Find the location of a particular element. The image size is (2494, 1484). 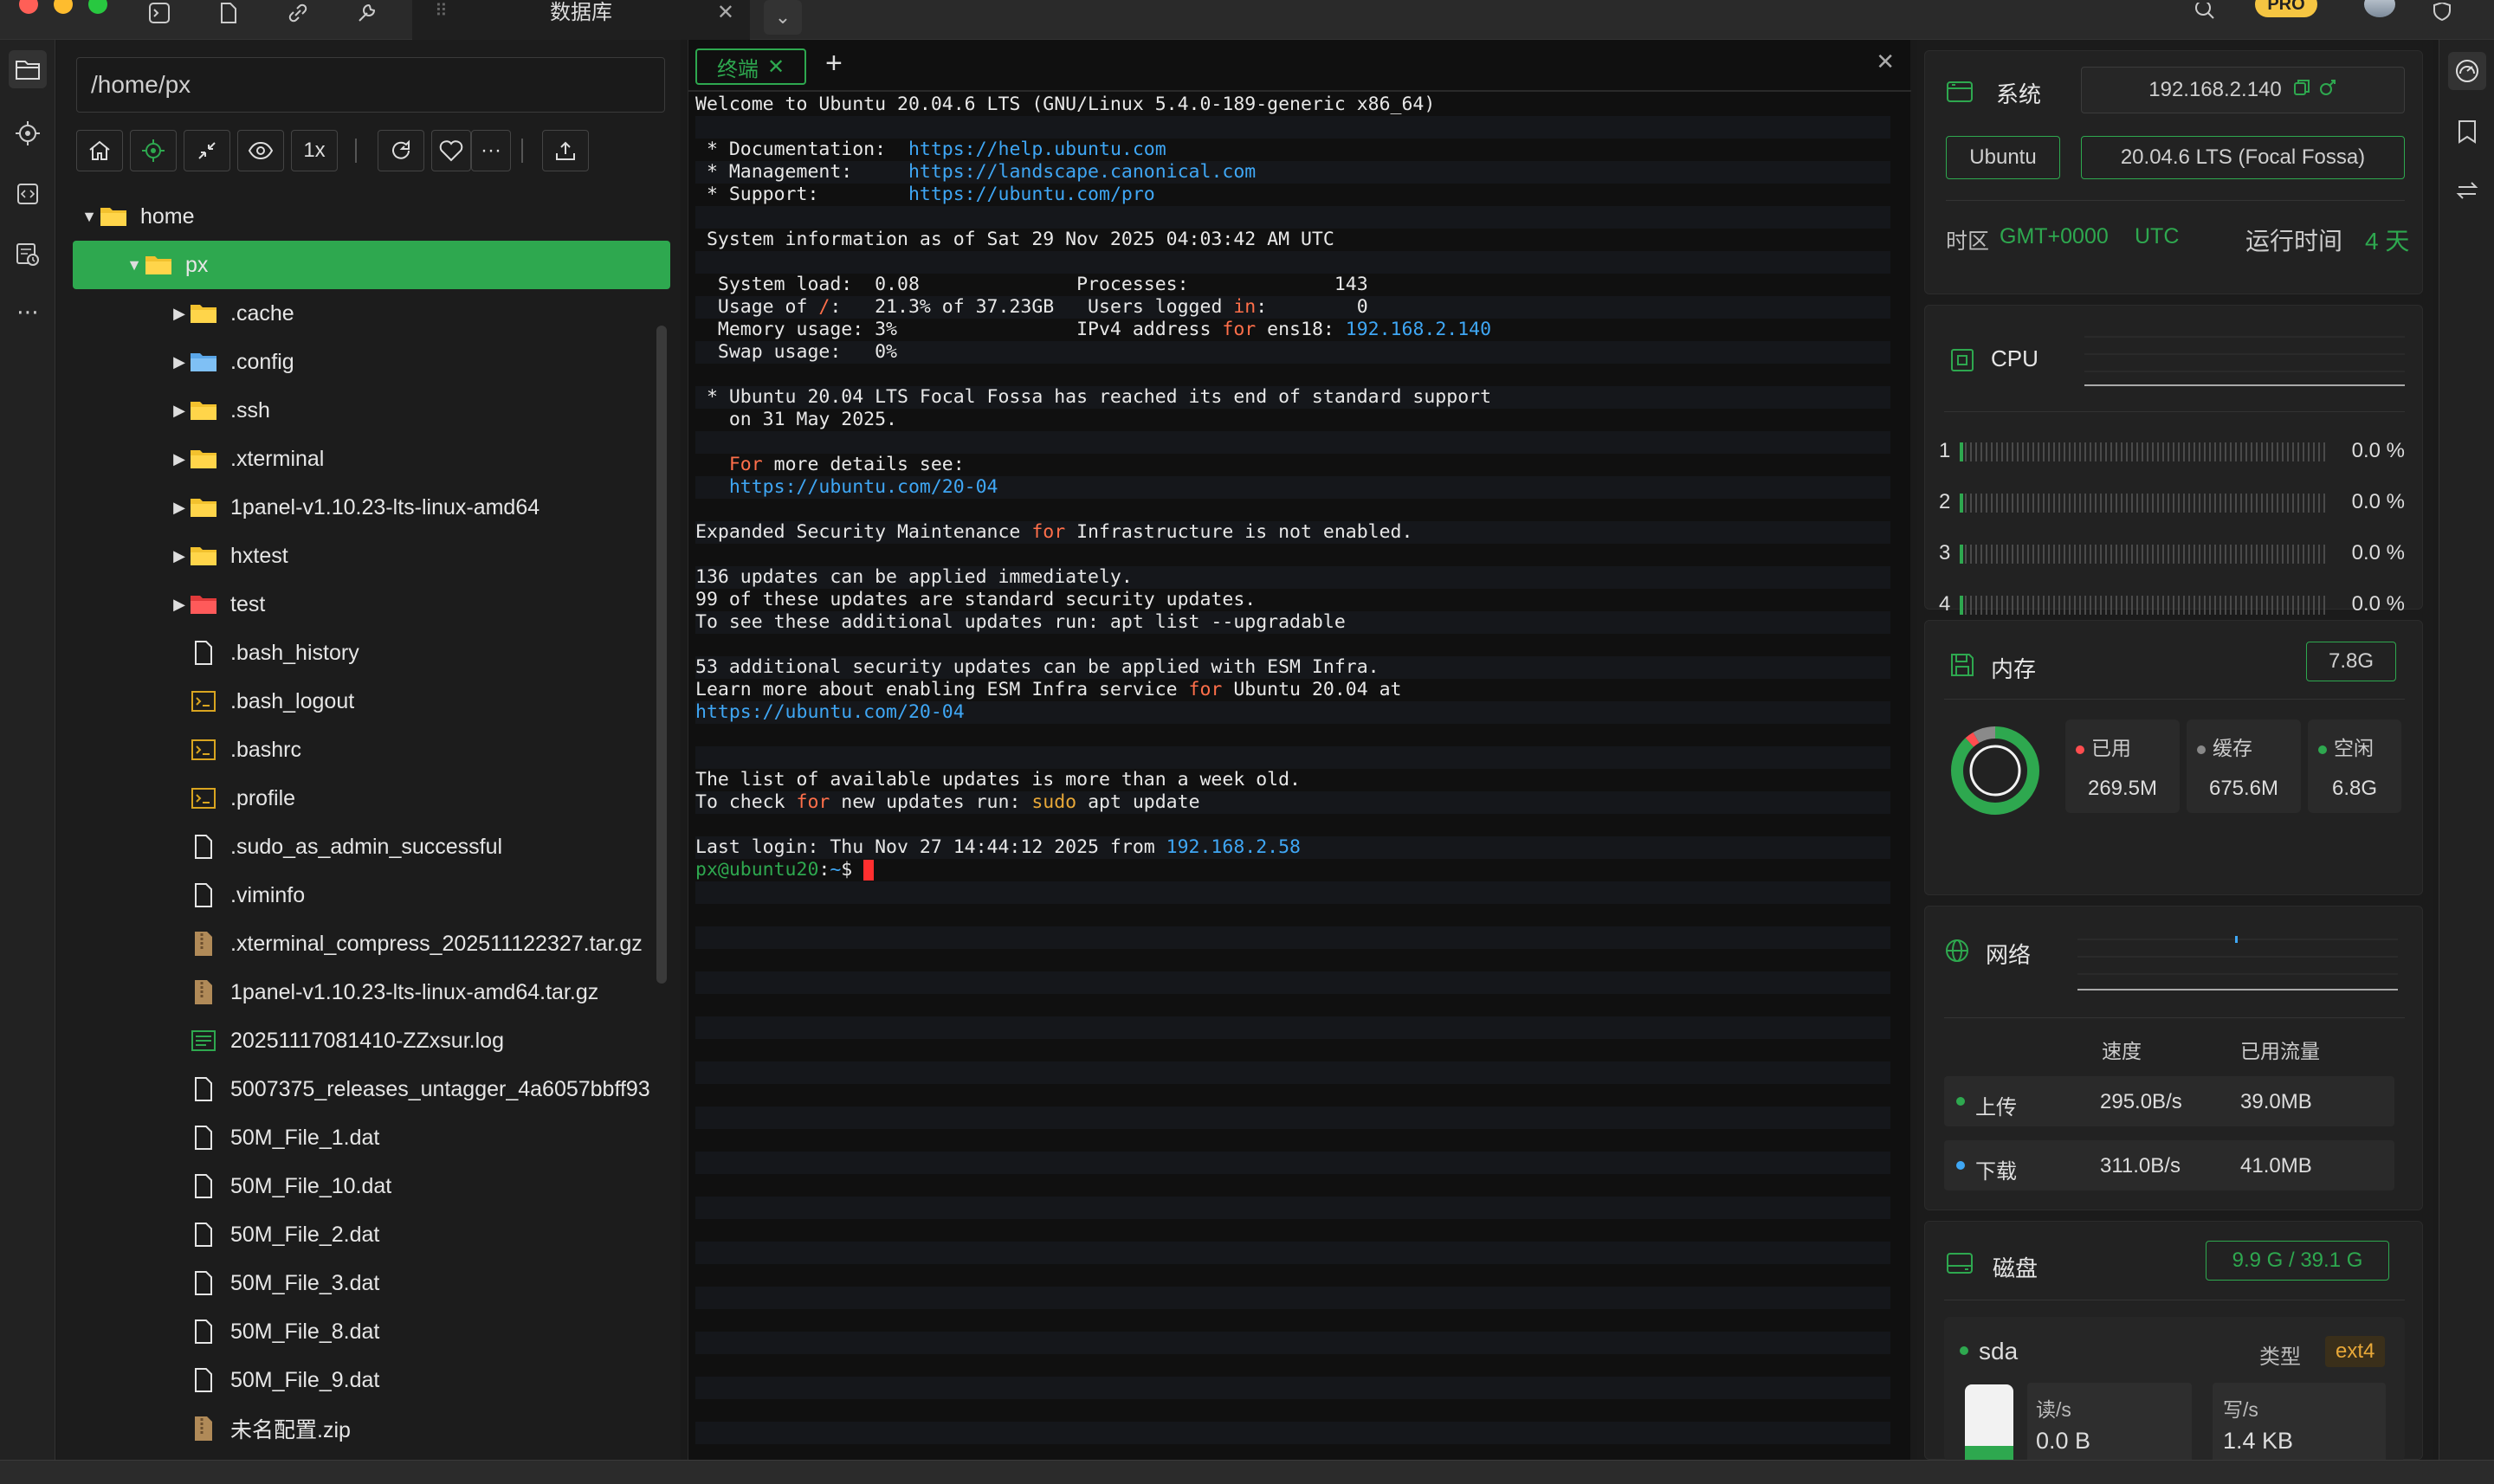

tree-item: ▶ hxtest is located at coordinates (371, 556).